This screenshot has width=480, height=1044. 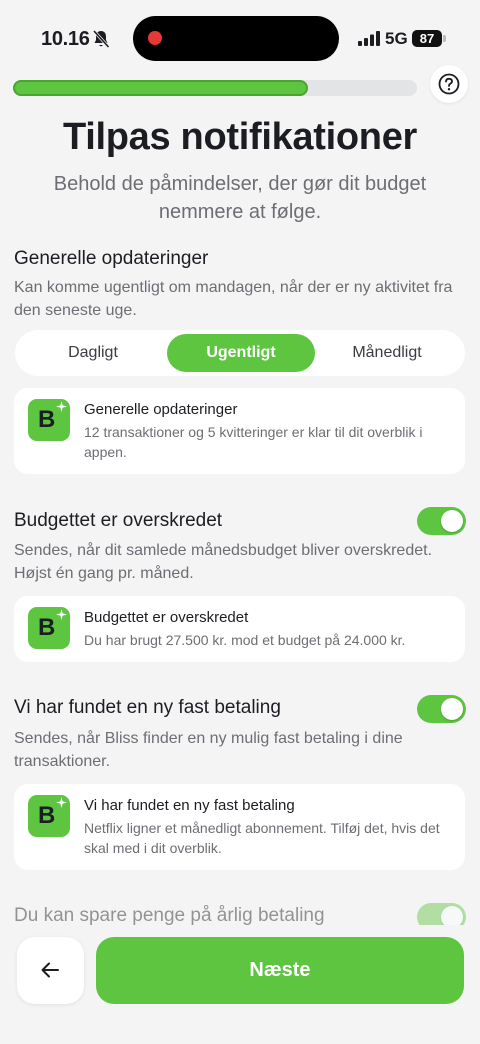 I want to click on back-button, so click(x=50, y=970).